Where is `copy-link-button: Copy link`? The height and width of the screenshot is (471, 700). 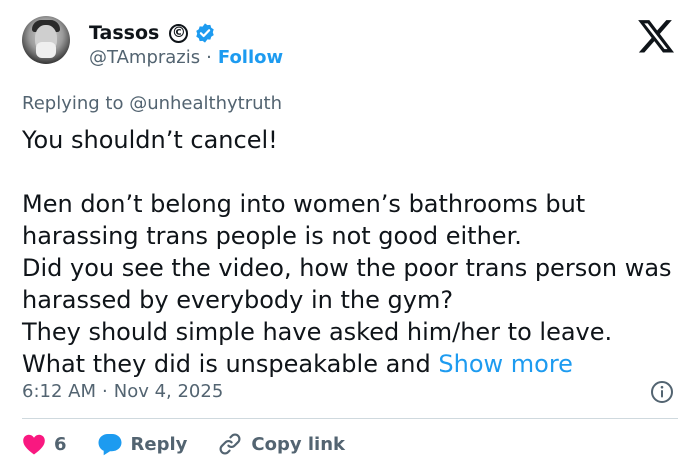 copy-link-button: Copy link is located at coordinates (281, 444).